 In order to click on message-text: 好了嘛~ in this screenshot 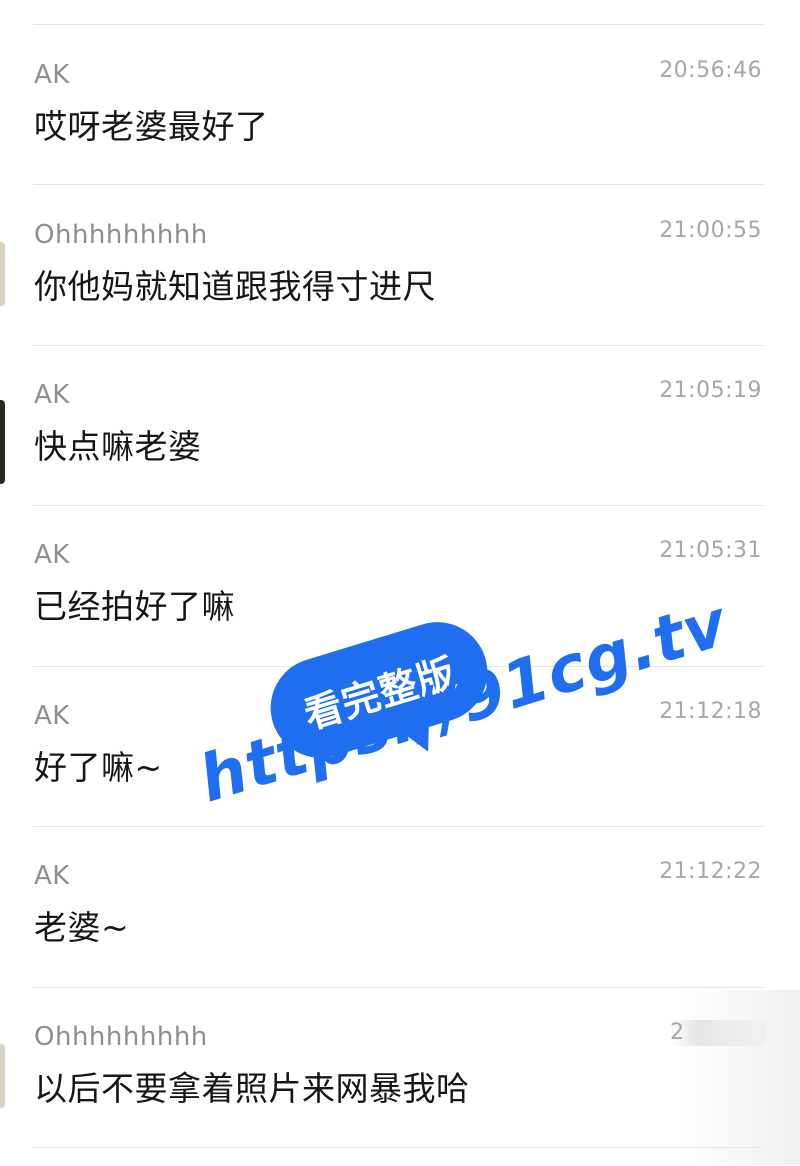, I will do `click(98, 767)`.